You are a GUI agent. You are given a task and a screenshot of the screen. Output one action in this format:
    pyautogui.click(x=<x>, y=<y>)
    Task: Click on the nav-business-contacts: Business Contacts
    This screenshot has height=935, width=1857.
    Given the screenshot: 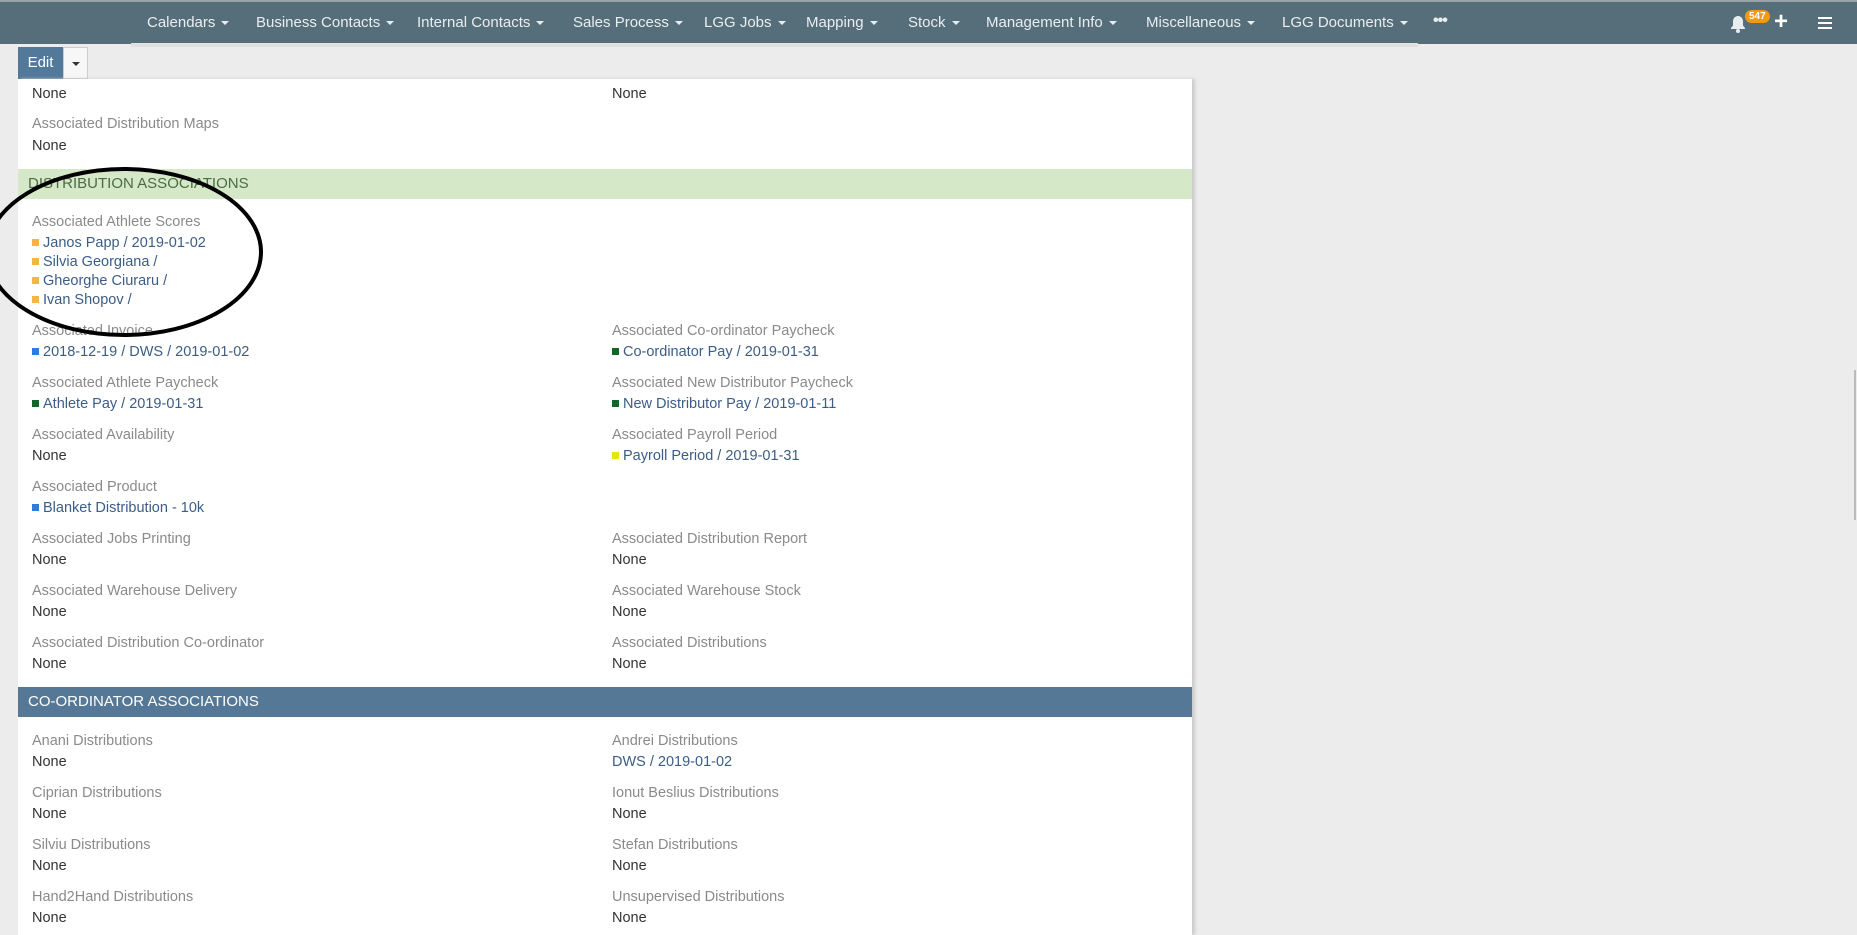 What is the action you would take?
    pyautogui.click(x=325, y=22)
    